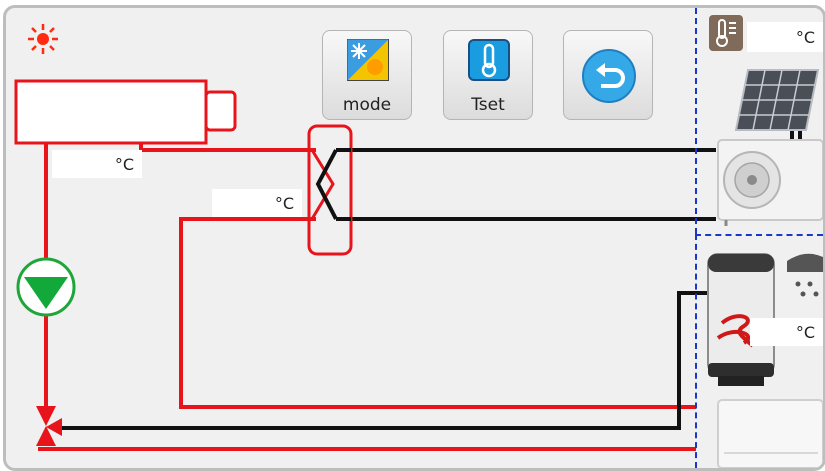 This screenshot has width=825, height=471. Describe the element at coordinates (696, 351) in the screenshot. I see `indoor-zone-border-left` at that location.